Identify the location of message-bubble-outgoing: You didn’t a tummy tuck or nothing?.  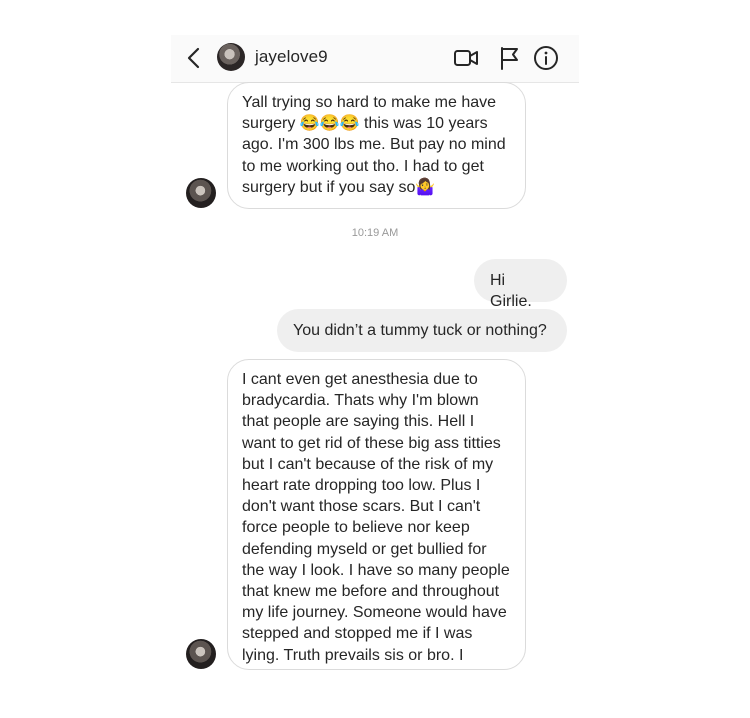
(422, 330).